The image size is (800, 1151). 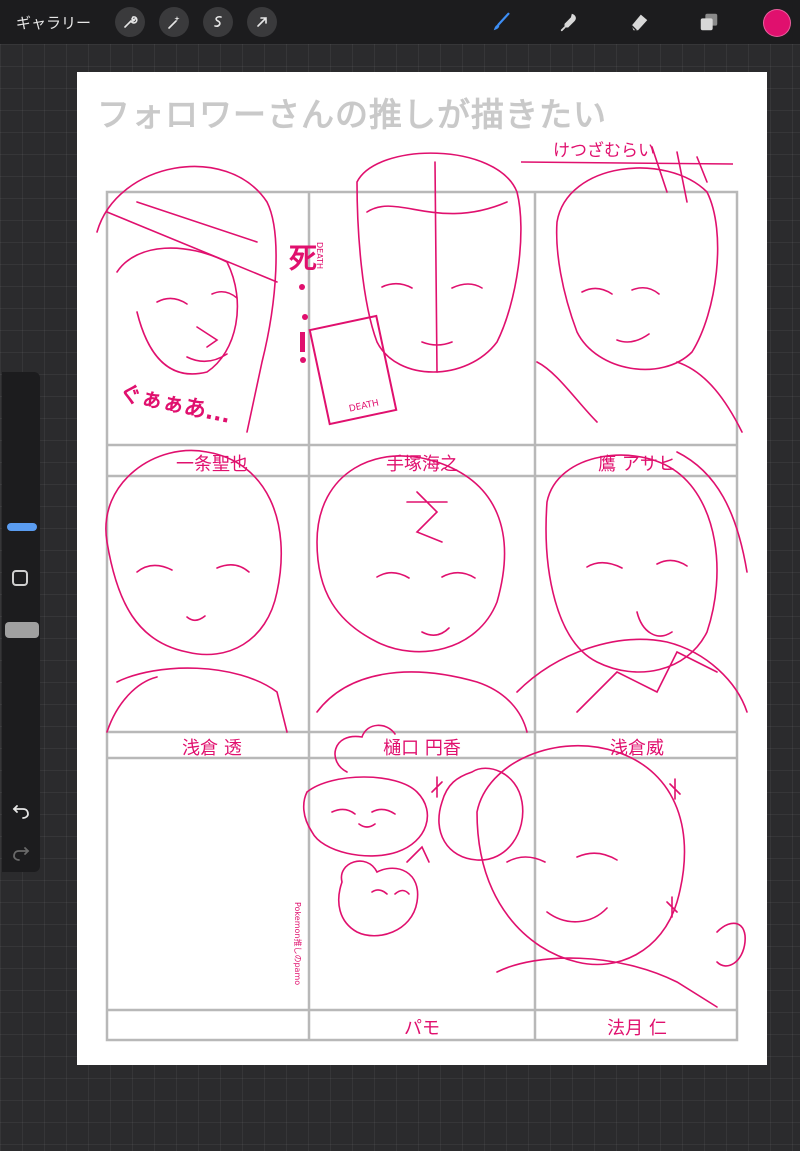 I want to click on left-sidebar, so click(x=21, y=622).